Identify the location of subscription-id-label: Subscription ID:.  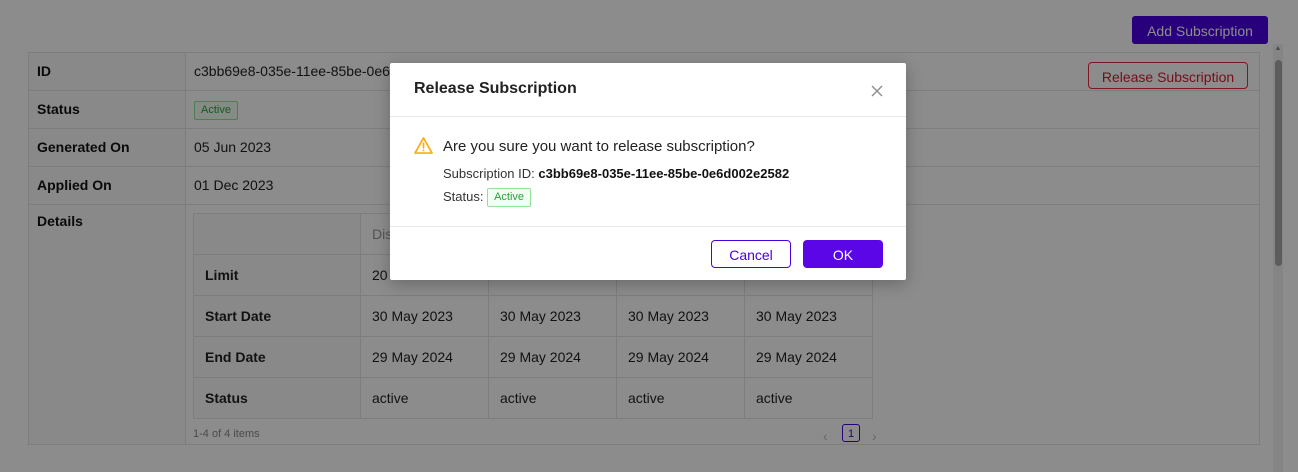
(491, 173).